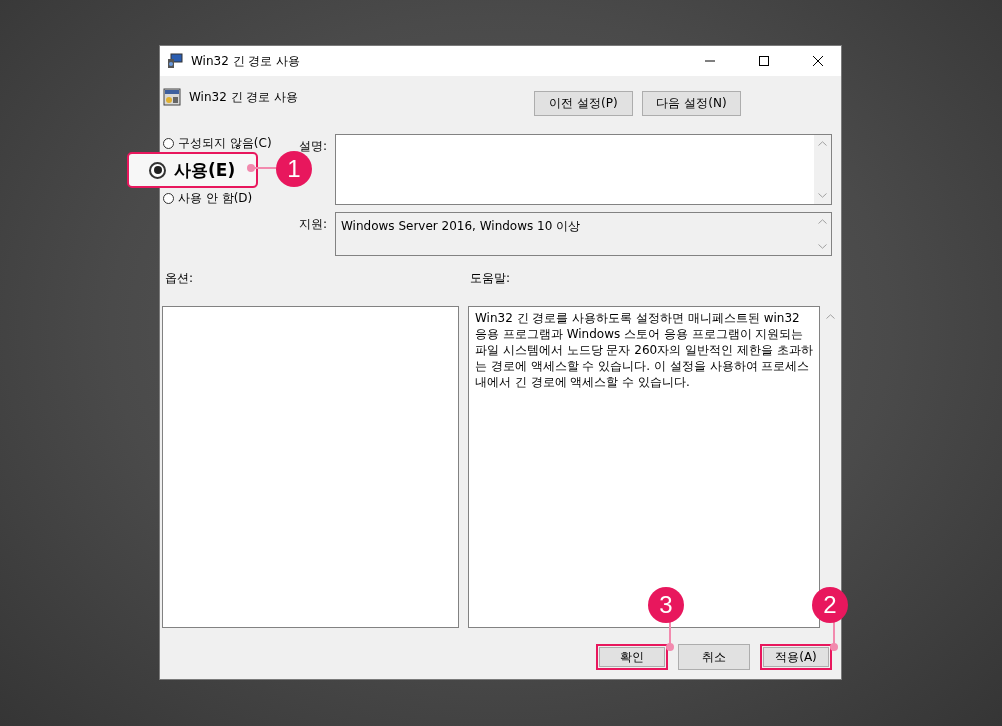 The height and width of the screenshot is (726, 1002). What do you see at coordinates (490, 278) in the screenshot?
I see `section-label: 도움말:` at bounding box center [490, 278].